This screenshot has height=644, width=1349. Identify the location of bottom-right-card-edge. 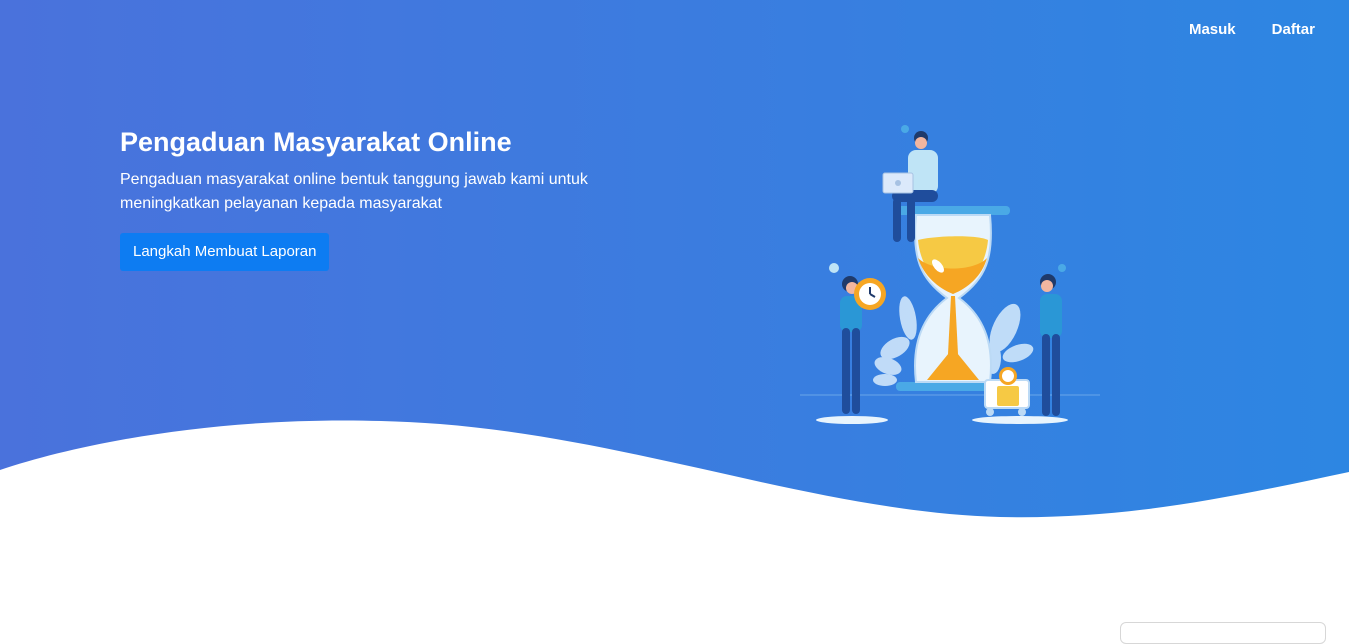
(1223, 633).